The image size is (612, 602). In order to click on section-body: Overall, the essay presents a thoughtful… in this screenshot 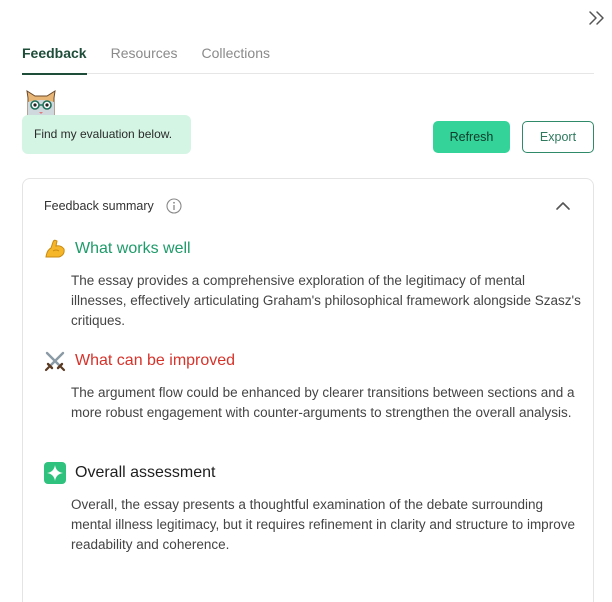, I will do `click(323, 524)`.